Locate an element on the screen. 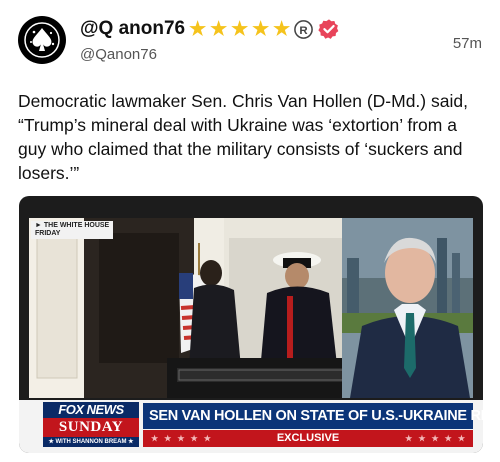  verified-badge-icon is located at coordinates (328, 29).